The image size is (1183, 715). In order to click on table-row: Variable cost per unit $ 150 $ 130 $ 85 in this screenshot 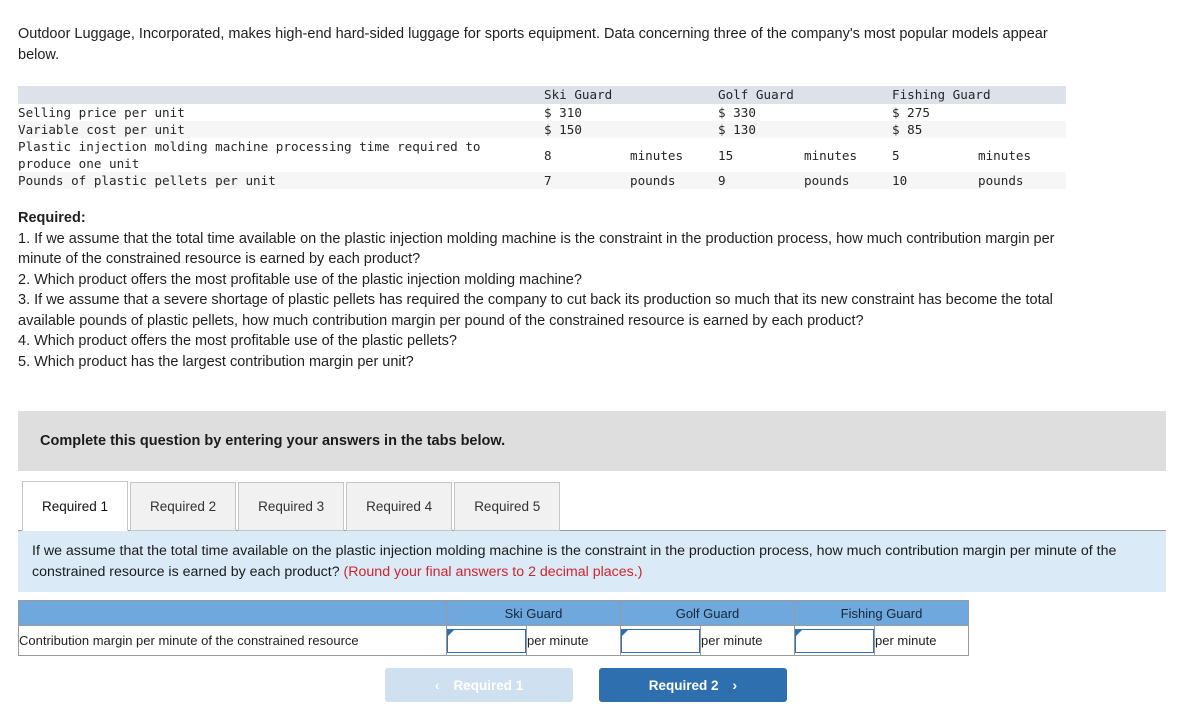, I will do `click(542, 129)`.